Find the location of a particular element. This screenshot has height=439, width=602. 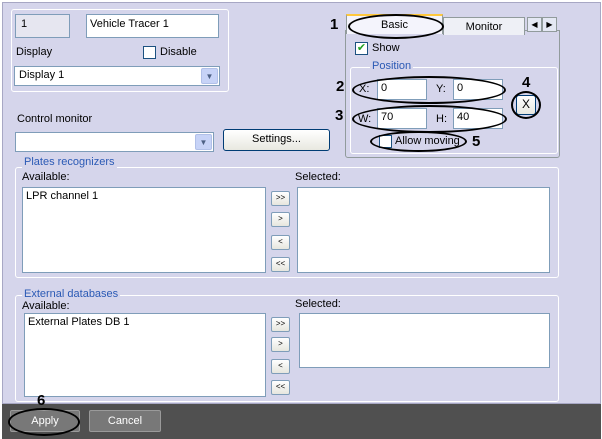

show-checkbox: ✔ is located at coordinates (361, 48).